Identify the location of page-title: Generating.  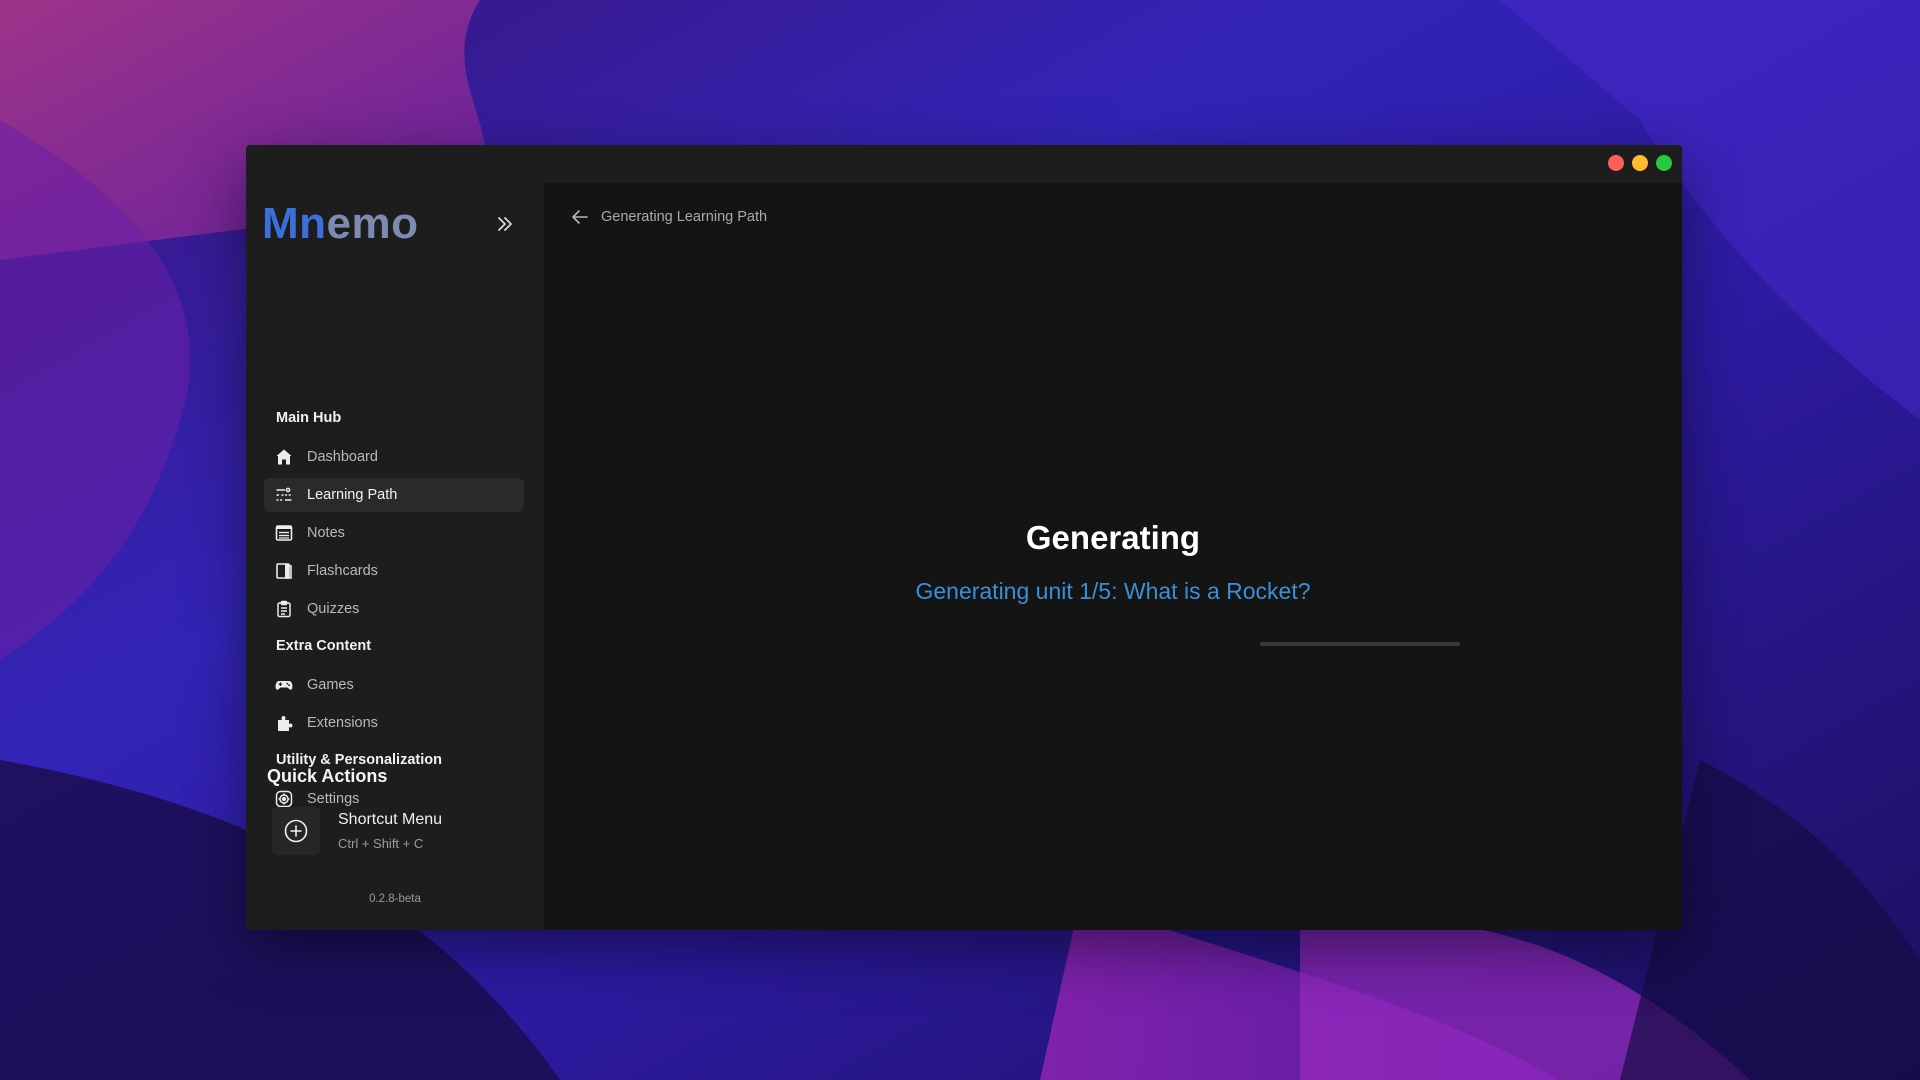
(1113, 537).